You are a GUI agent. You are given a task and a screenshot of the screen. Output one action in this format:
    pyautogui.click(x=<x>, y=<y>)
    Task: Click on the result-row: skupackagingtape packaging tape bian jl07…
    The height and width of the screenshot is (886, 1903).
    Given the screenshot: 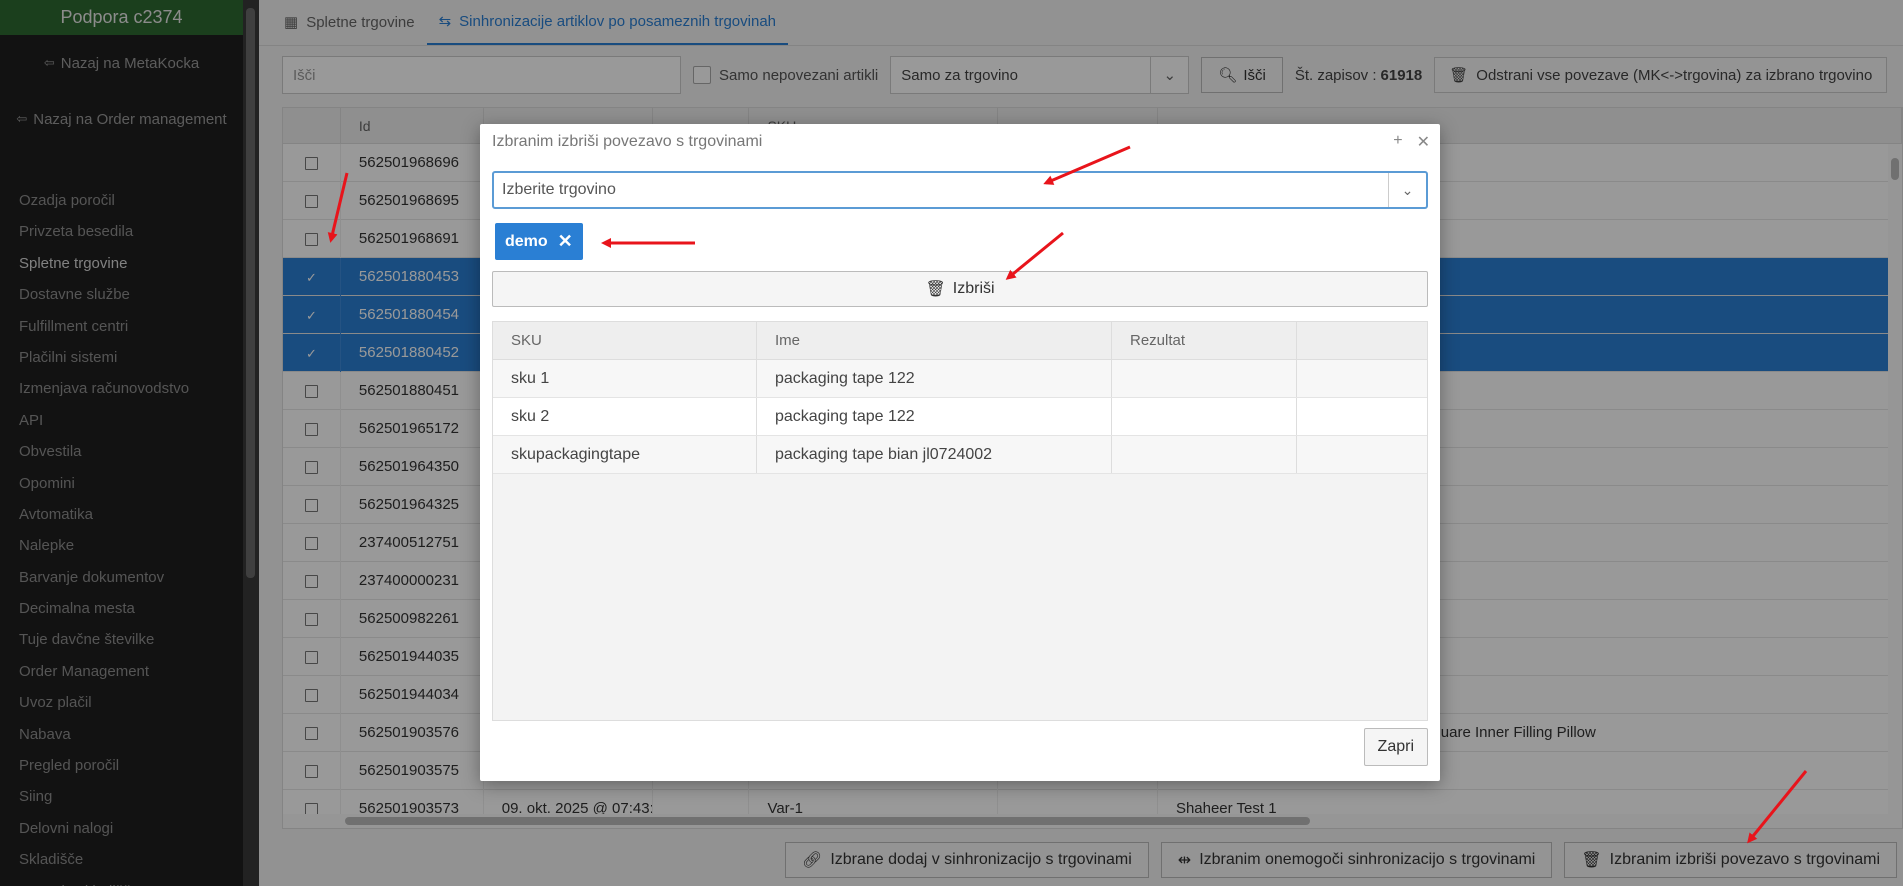 What is the action you would take?
    pyautogui.click(x=960, y=455)
    